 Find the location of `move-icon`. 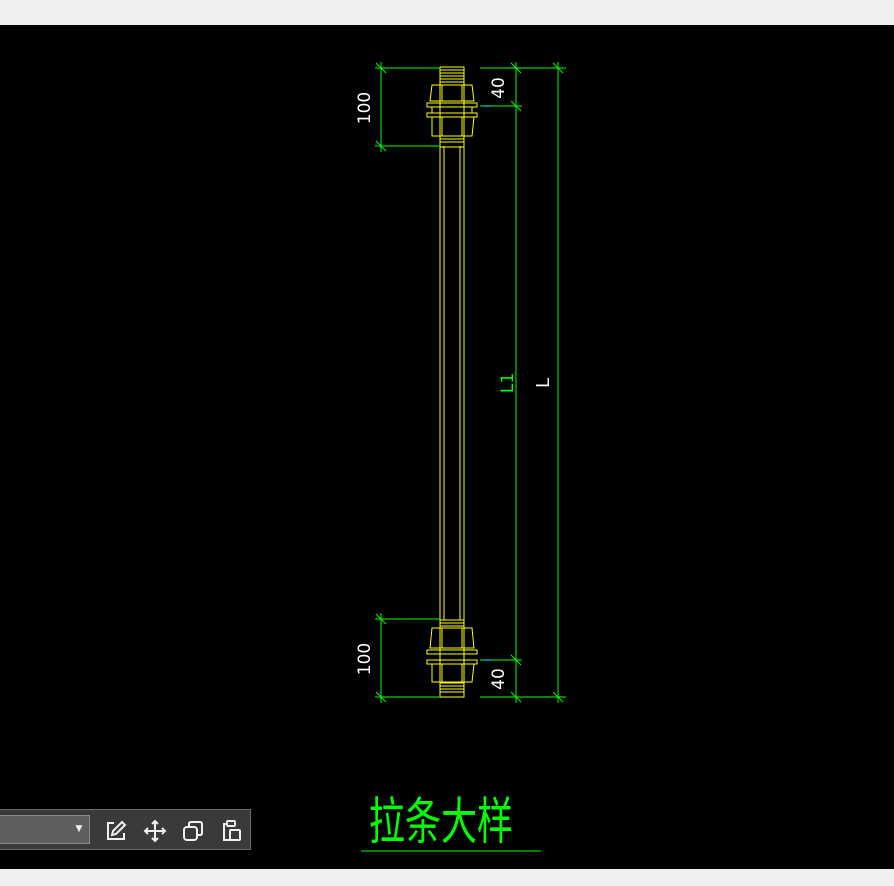

move-icon is located at coordinates (155, 831).